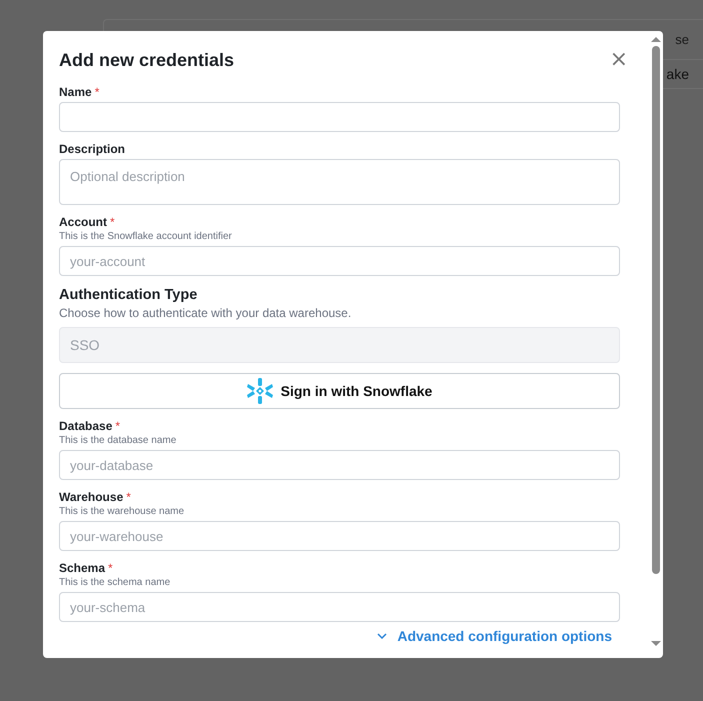 The width and height of the screenshot is (703, 701). What do you see at coordinates (678, 74) in the screenshot?
I see `table-cell-text: ake` at bounding box center [678, 74].